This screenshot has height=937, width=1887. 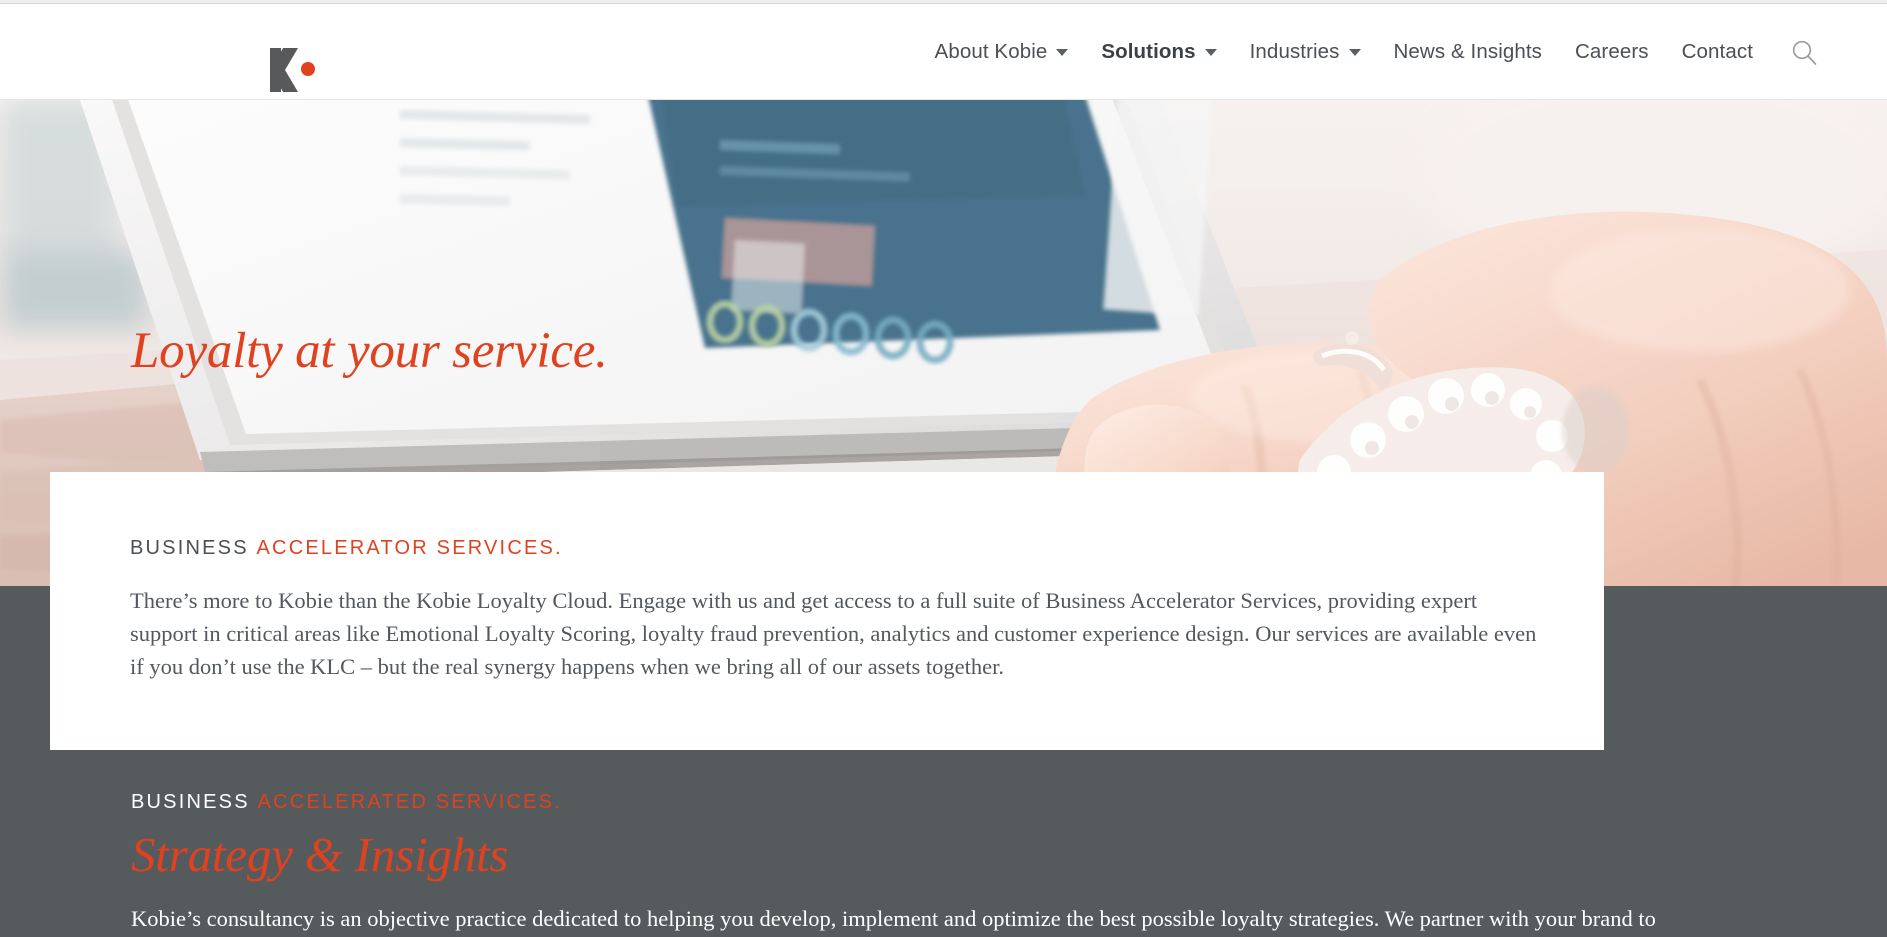 I want to click on nav-item-contact: Contact, so click(x=1717, y=52).